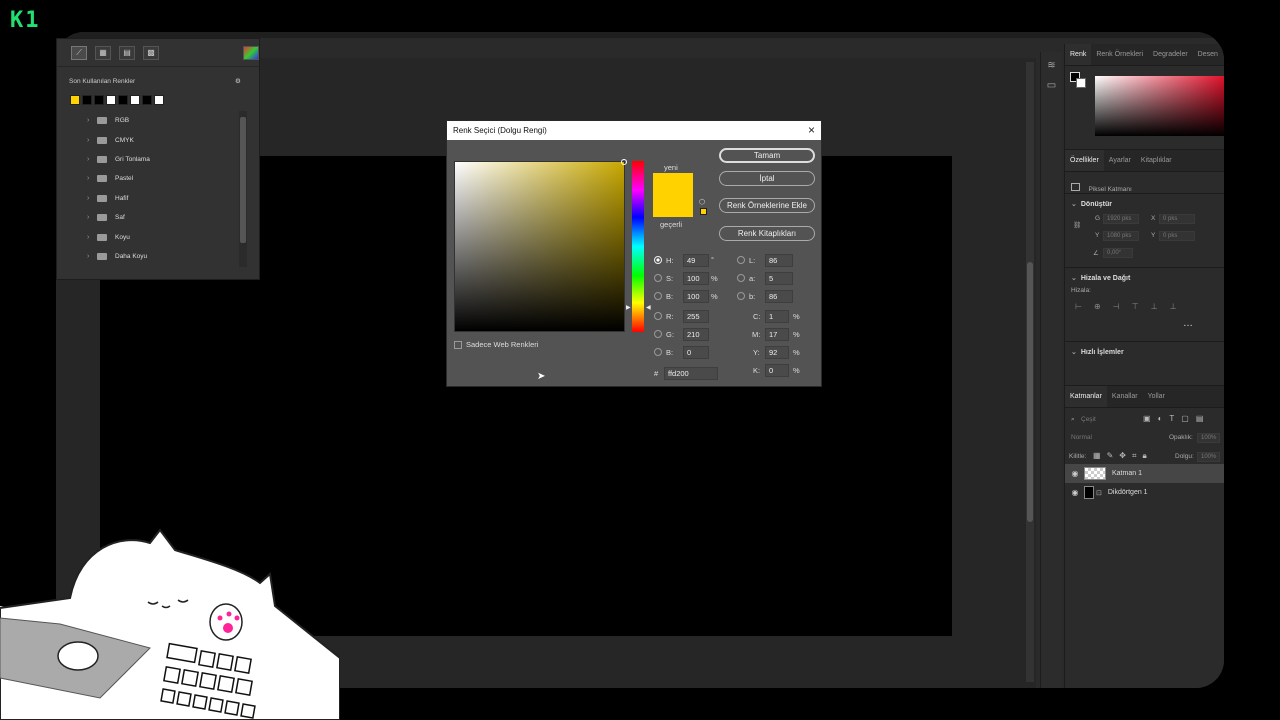  What do you see at coordinates (1173, 306) in the screenshot?
I see `align-bottom-icon: ⊥` at bounding box center [1173, 306].